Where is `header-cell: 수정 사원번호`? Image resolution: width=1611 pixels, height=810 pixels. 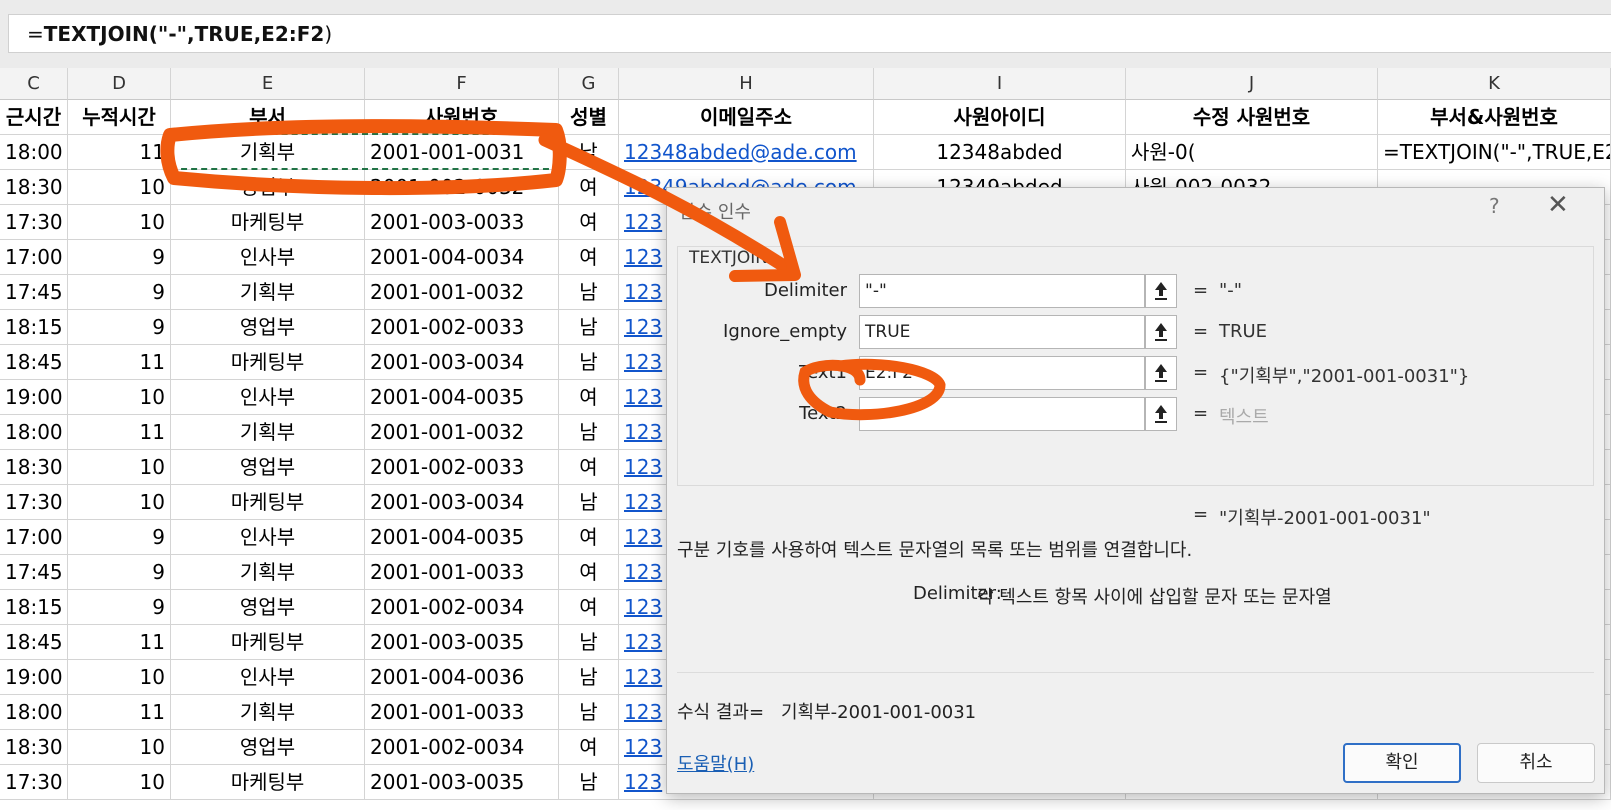
header-cell: 수정 사원번호 is located at coordinates (1252, 117).